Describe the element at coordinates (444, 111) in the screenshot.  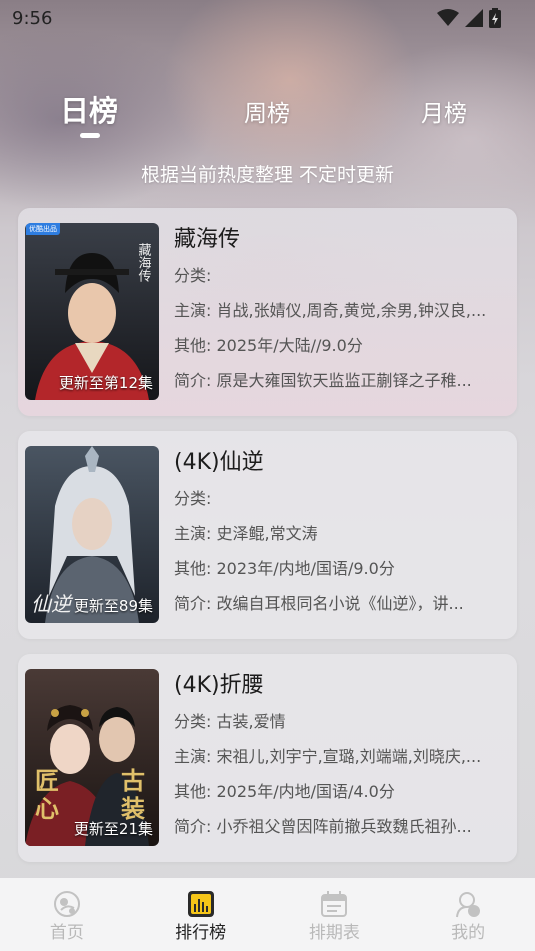
I see `tab-monthly: 月榜` at that location.